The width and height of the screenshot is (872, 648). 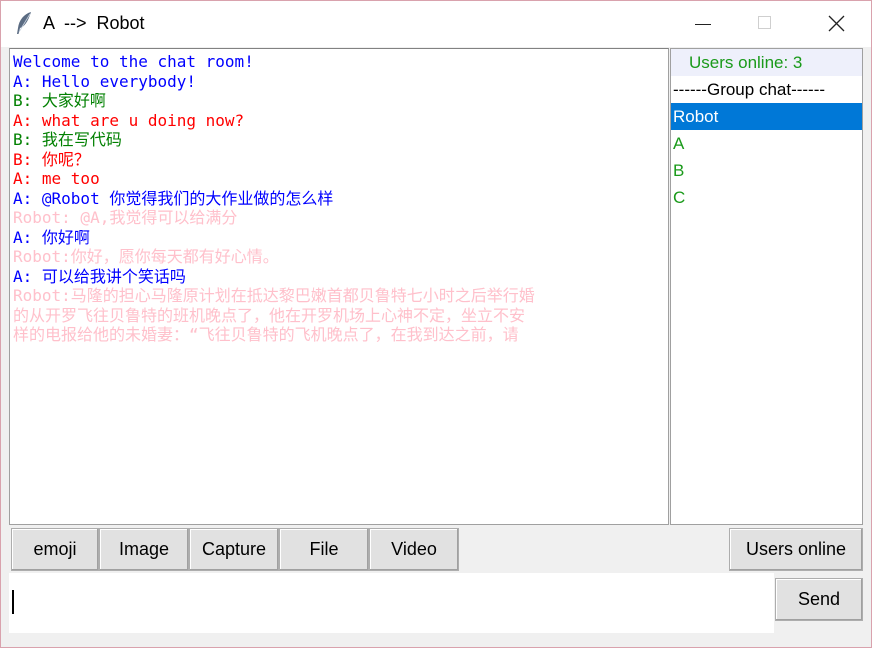 What do you see at coordinates (24, 23) in the screenshot?
I see `feather-icon` at bounding box center [24, 23].